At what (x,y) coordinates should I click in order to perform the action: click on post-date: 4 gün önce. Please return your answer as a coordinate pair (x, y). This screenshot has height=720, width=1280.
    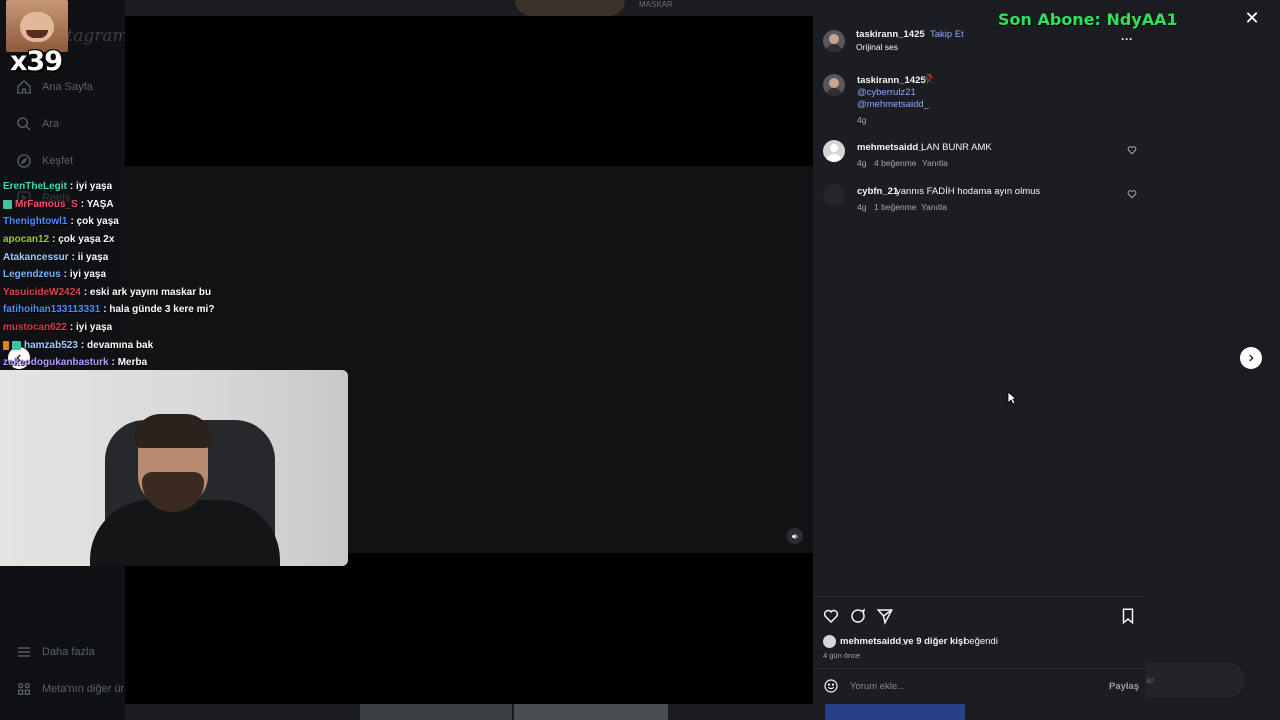
    Looking at the image, I should click on (842, 655).